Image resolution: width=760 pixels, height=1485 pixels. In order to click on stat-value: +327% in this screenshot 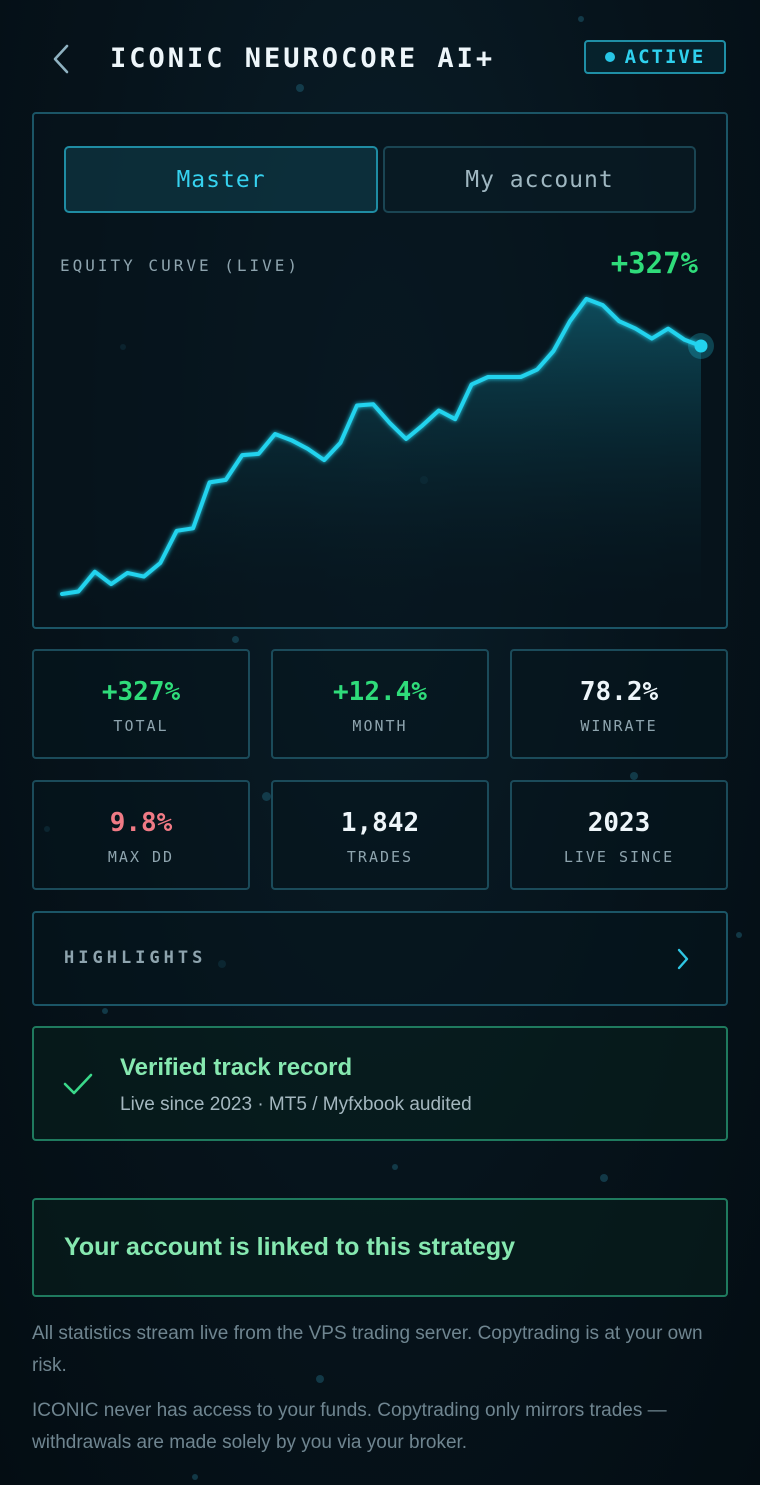, I will do `click(141, 692)`.